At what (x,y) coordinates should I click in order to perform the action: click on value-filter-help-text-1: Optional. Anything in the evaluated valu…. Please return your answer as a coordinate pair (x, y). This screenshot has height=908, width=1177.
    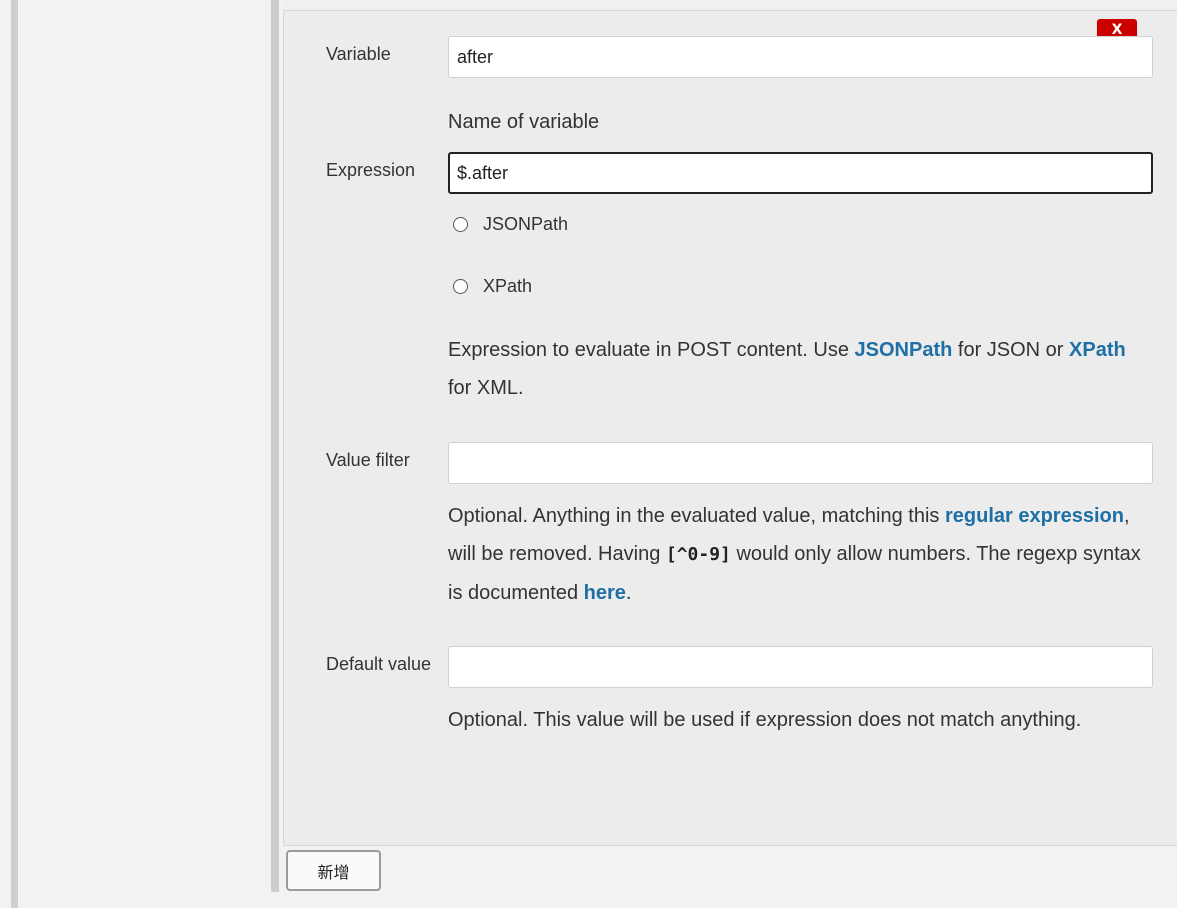
    Looking at the image, I should click on (696, 516).